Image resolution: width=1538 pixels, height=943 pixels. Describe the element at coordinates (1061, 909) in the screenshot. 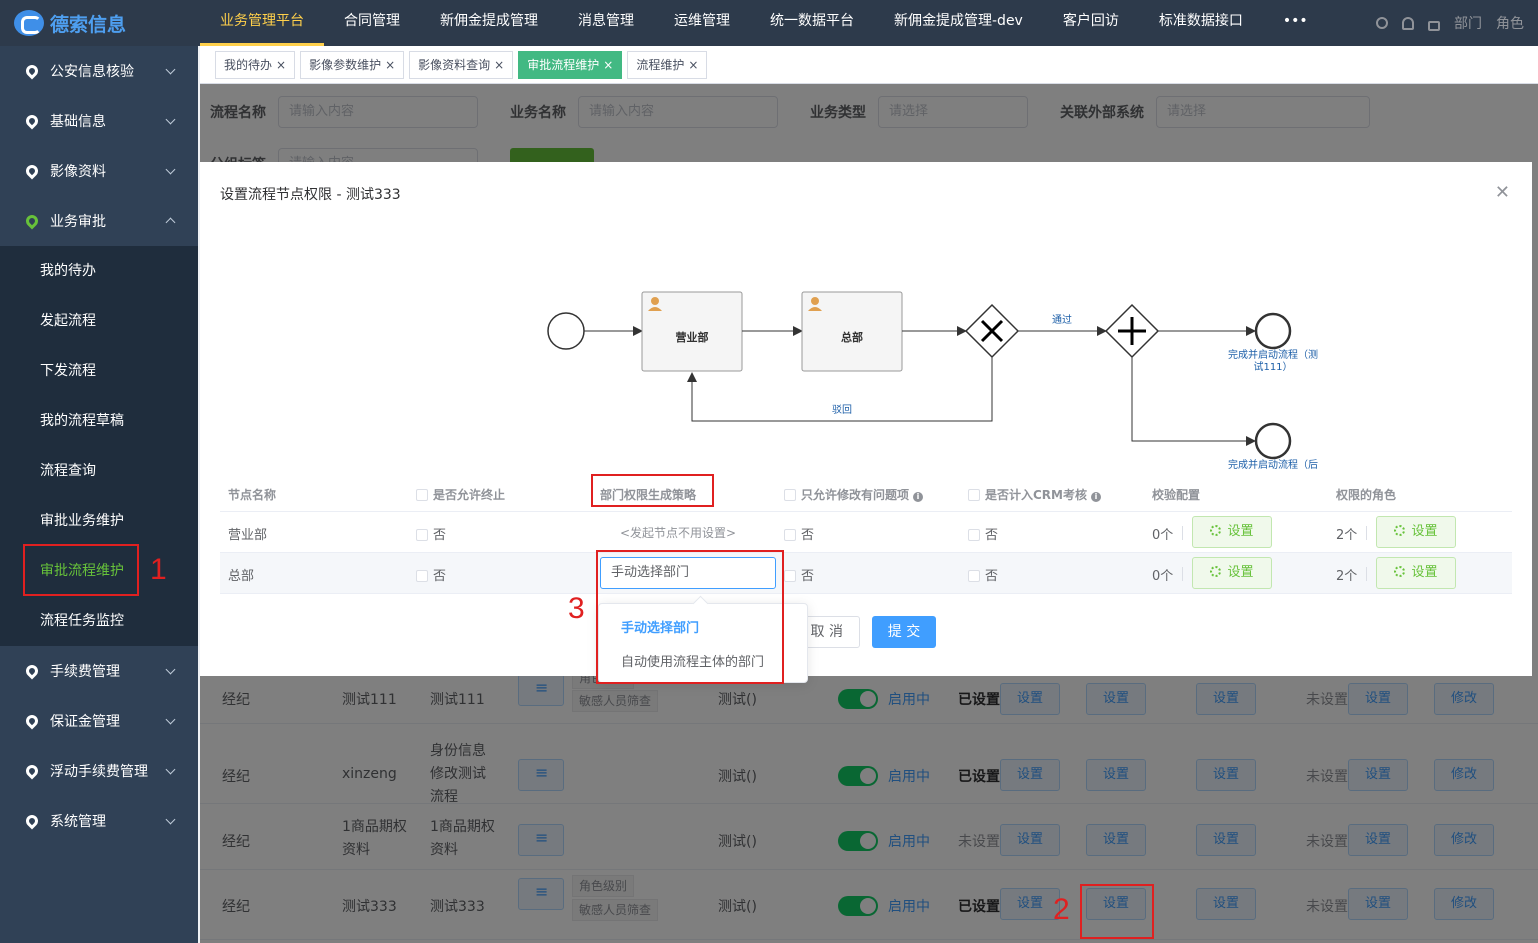

I see `annotation-number-2: 2` at that location.